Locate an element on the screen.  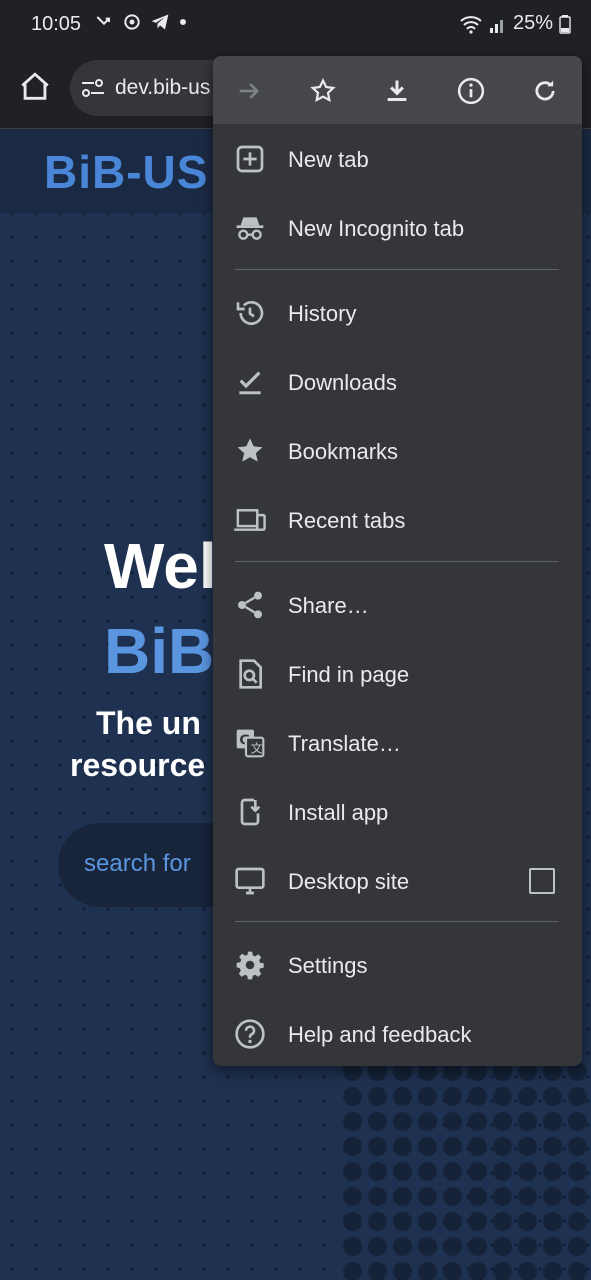
download-page-button is located at coordinates (397, 91).